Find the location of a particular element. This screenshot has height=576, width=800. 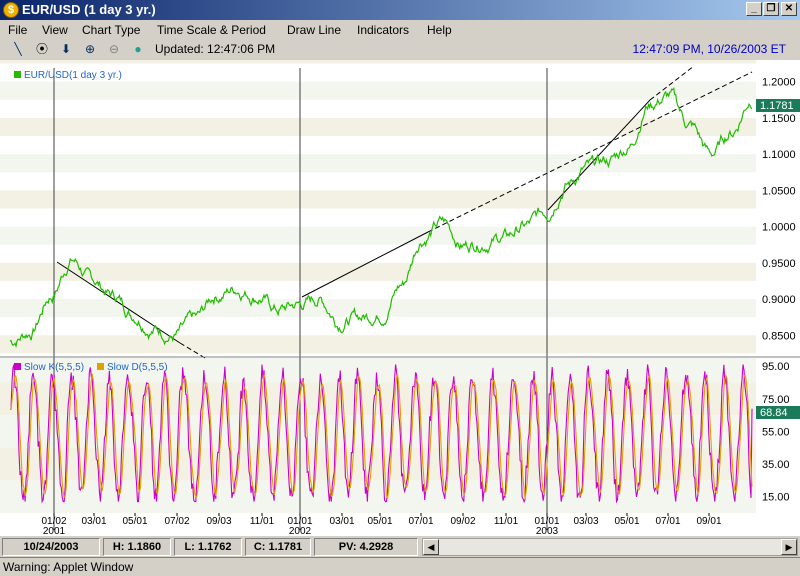

status-close: C: 1.1781 is located at coordinates (278, 547).